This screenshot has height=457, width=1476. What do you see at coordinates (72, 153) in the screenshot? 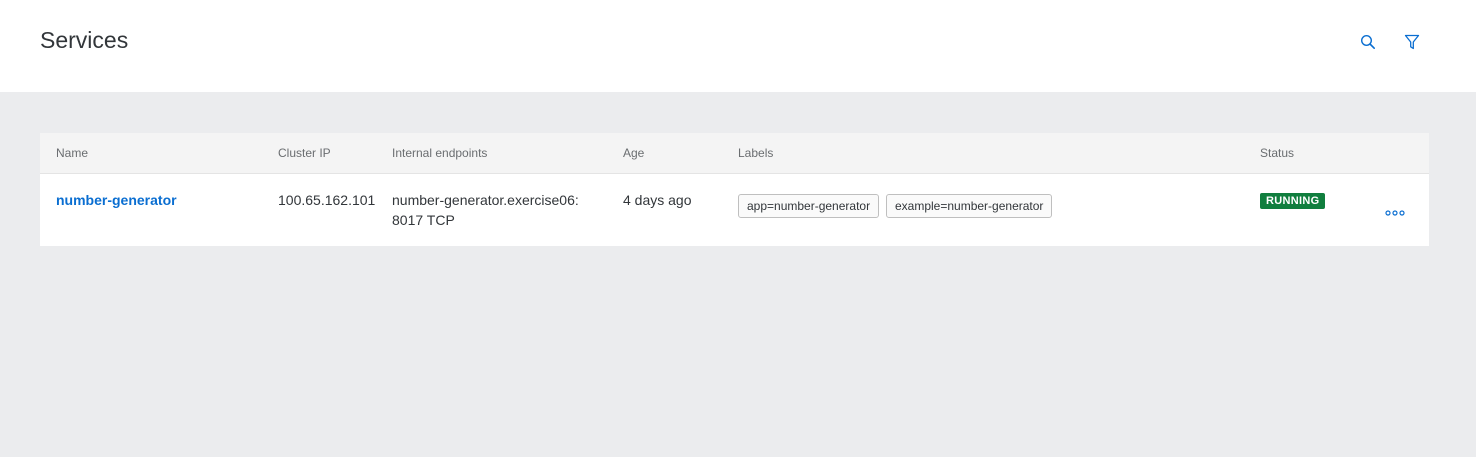
I see `column-header-name: Name` at bounding box center [72, 153].